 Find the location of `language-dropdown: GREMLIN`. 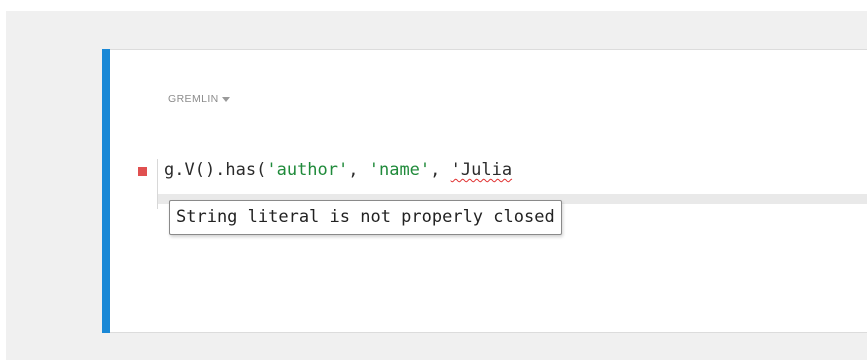

language-dropdown: GREMLIN is located at coordinates (199, 99).